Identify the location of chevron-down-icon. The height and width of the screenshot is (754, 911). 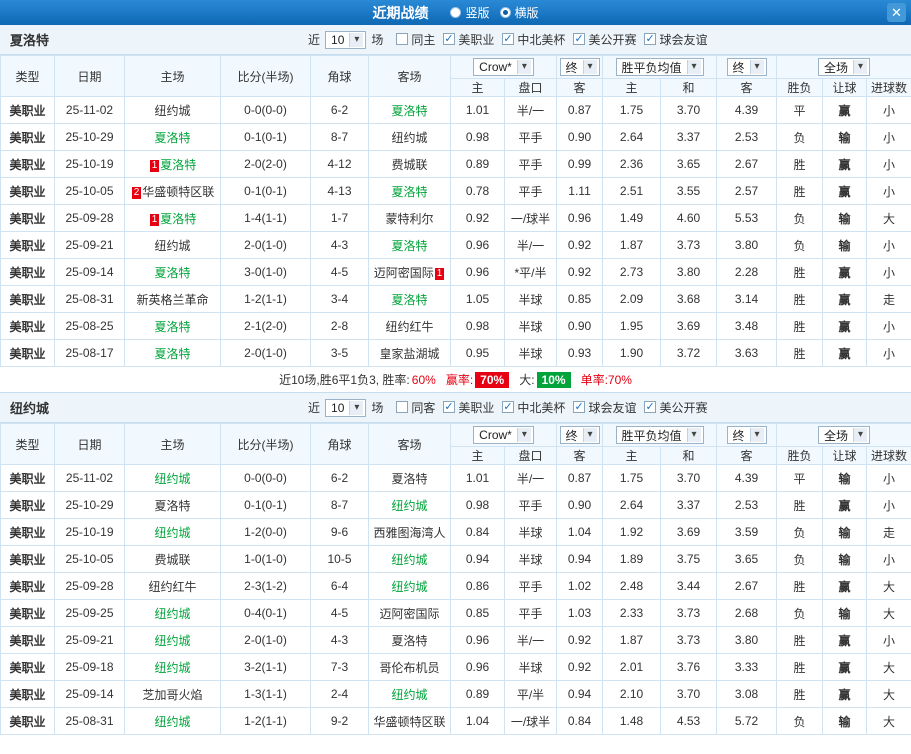
(589, 67).